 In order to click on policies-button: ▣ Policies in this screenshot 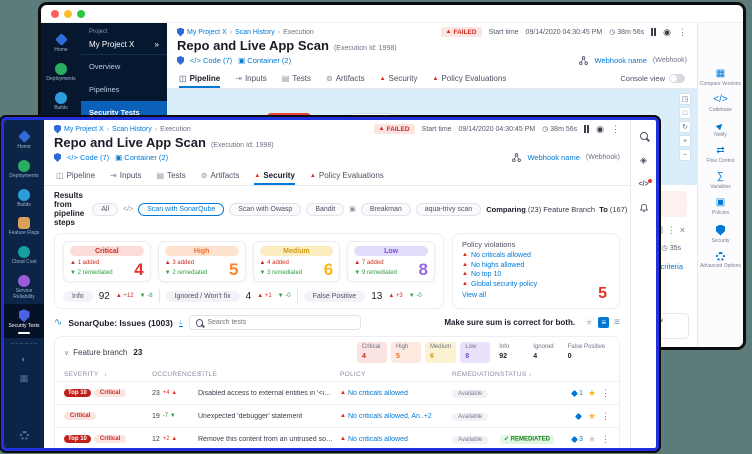, I will do `click(720, 207)`.